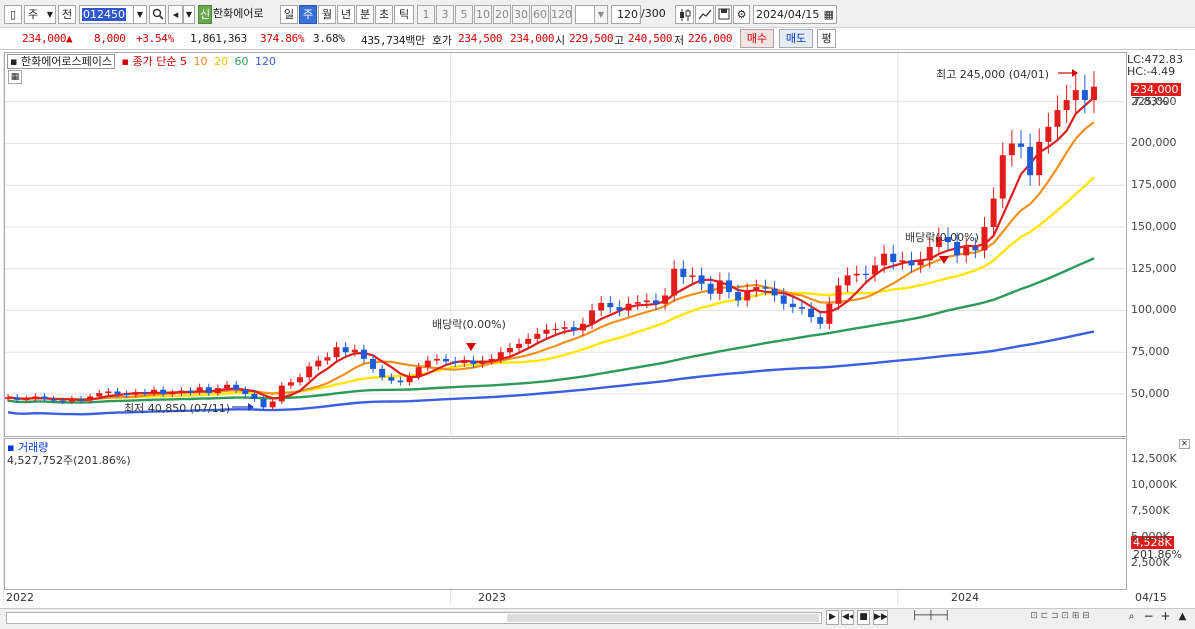  What do you see at coordinates (1184, 444) in the screenshot?
I see `close-panel-icon: ✕` at bounding box center [1184, 444].